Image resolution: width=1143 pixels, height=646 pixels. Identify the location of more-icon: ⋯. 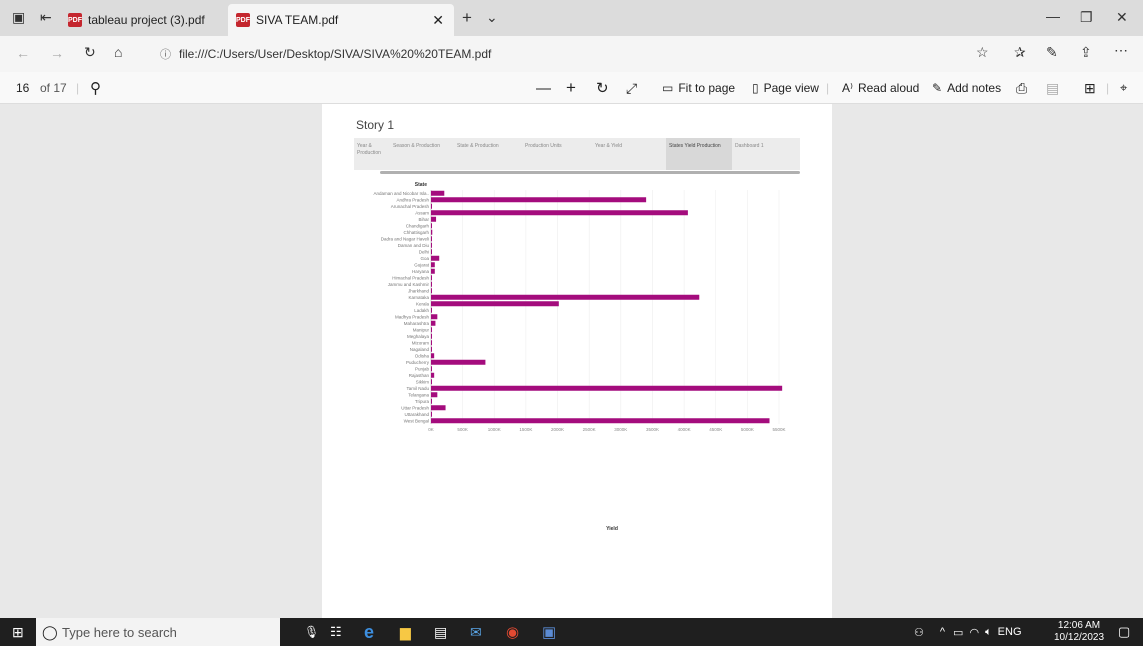
(1121, 50).